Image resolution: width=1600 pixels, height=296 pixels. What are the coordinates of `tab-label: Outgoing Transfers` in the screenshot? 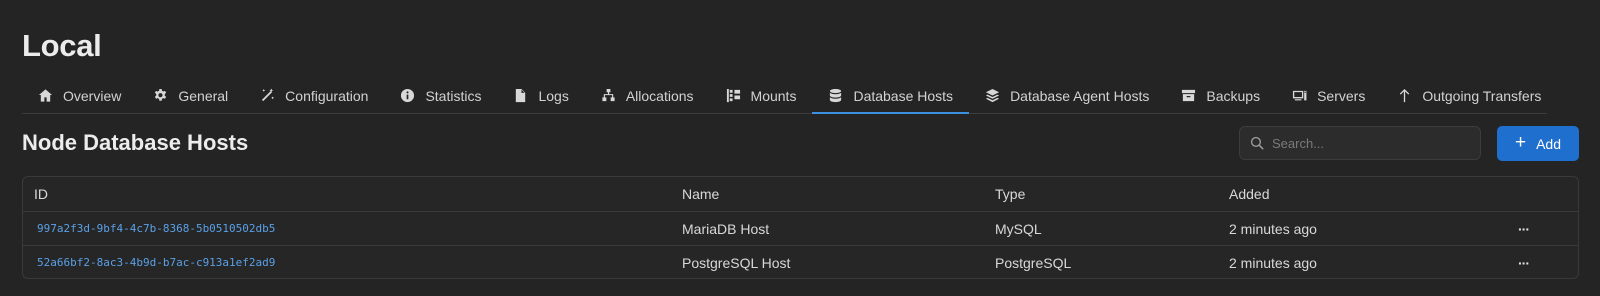 It's located at (1482, 95).